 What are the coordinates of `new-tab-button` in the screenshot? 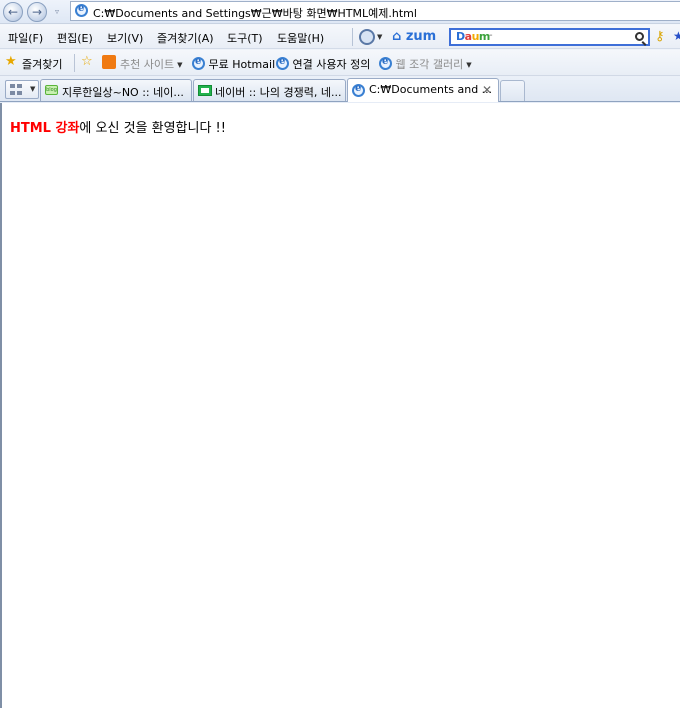 It's located at (512, 90).